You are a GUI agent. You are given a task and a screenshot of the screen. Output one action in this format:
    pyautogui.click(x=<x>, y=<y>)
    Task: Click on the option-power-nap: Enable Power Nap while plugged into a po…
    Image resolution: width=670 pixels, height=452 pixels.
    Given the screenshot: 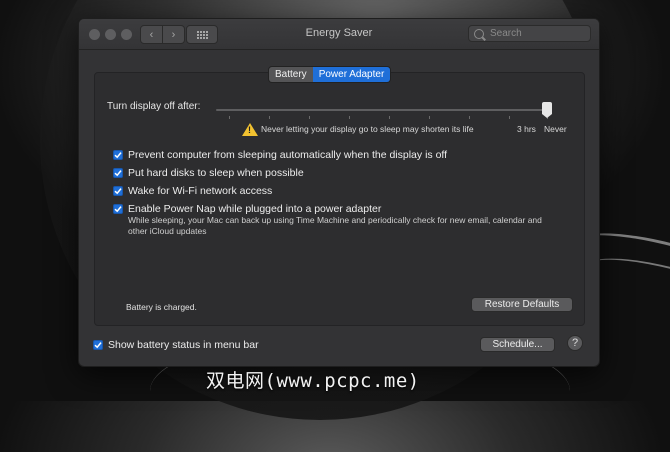 What is the action you would take?
    pyautogui.click(x=247, y=209)
    